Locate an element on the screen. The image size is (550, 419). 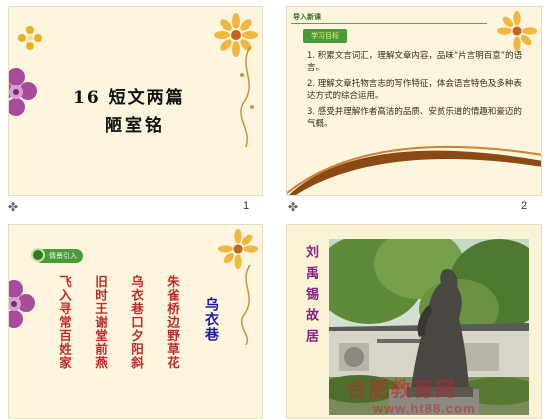
goal-item-2: 2. 理解文章托物言志的写作特征，体会语言特色及多种表达方式的综合运用。 is located at coordinates (414, 90).